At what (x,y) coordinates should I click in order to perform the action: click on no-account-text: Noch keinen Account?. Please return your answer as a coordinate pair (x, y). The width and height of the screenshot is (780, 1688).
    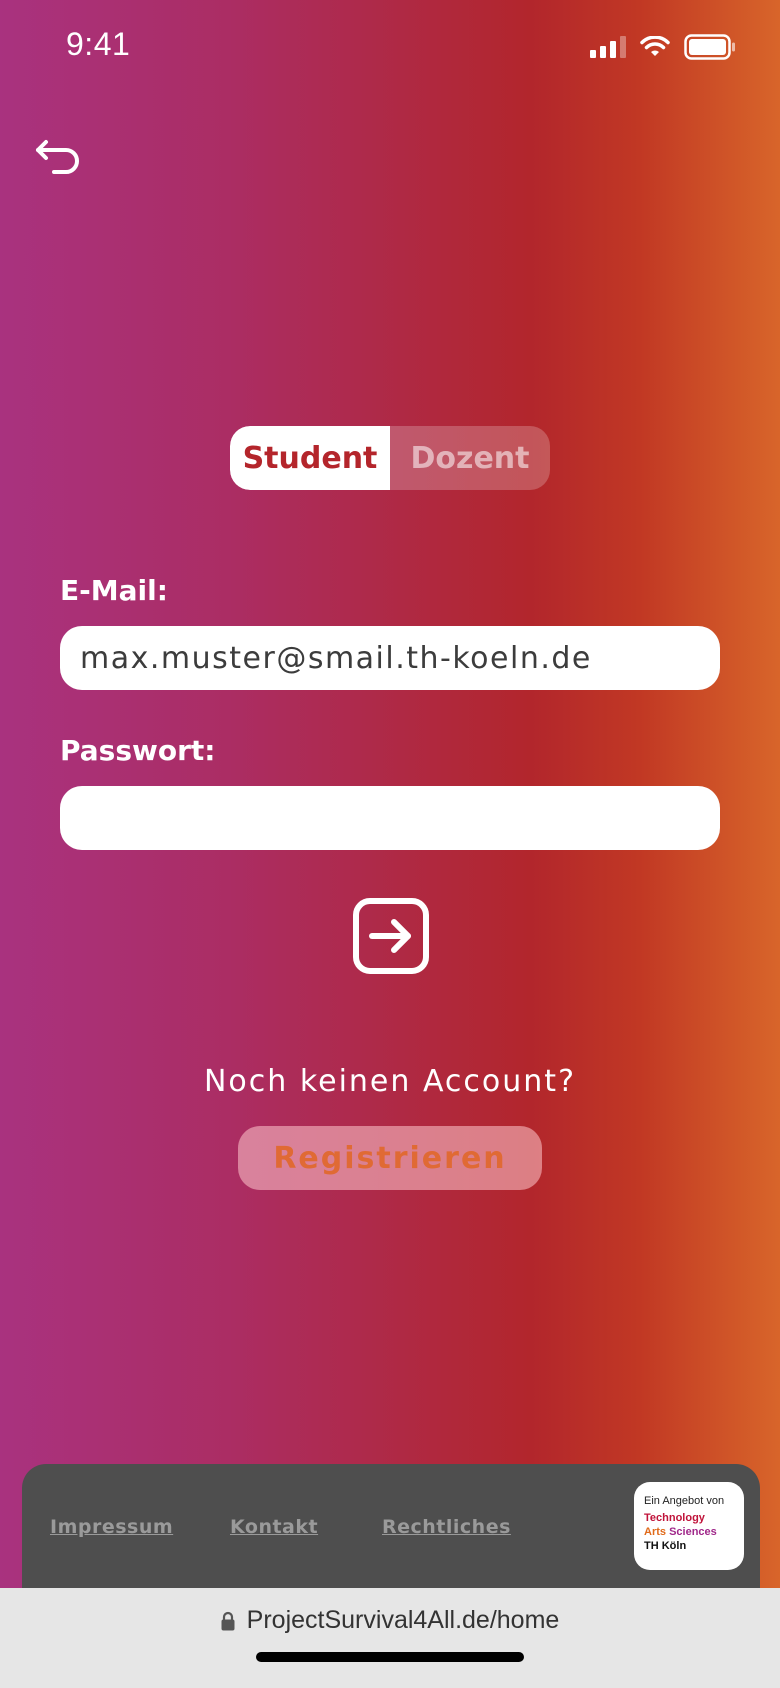
    Looking at the image, I should click on (389, 1081).